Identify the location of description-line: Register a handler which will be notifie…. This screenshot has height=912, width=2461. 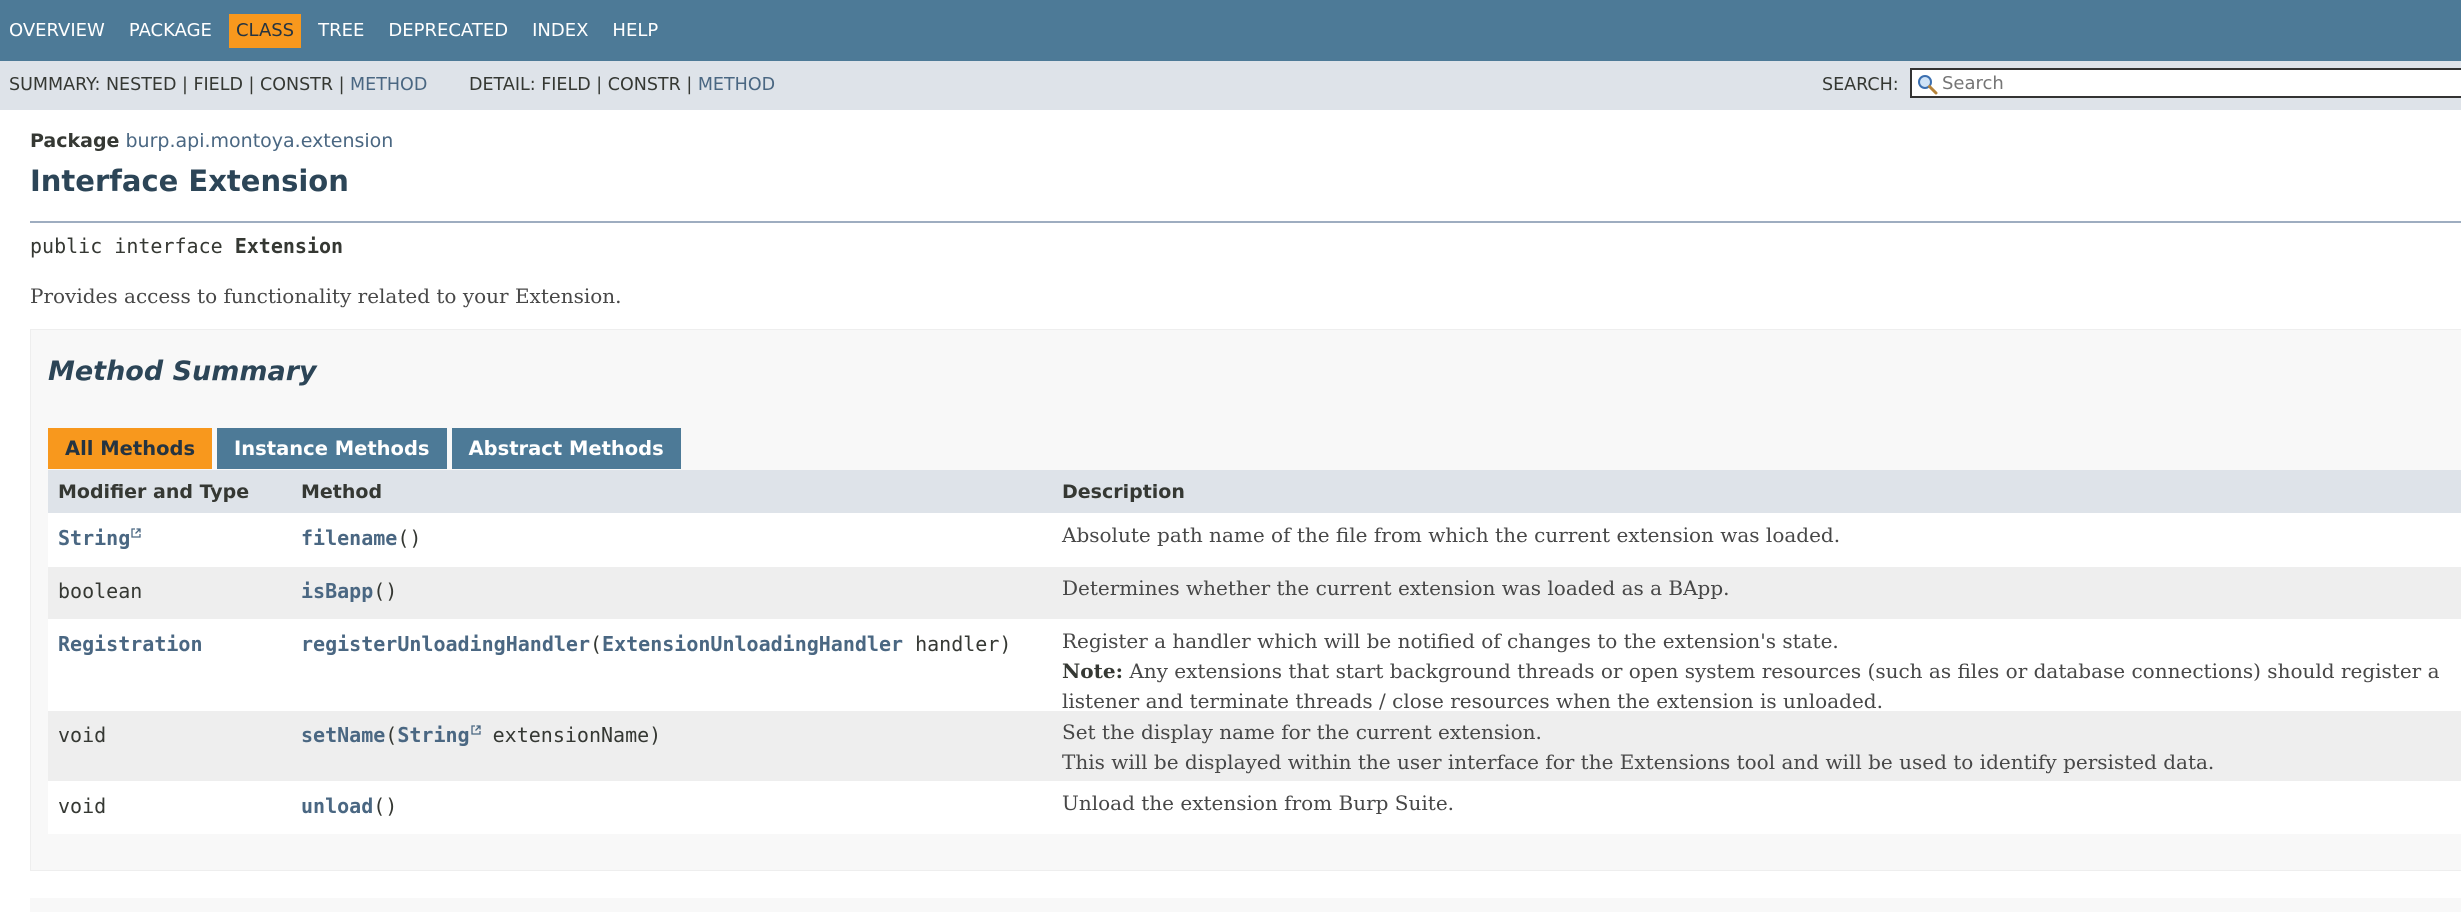
(1450, 641).